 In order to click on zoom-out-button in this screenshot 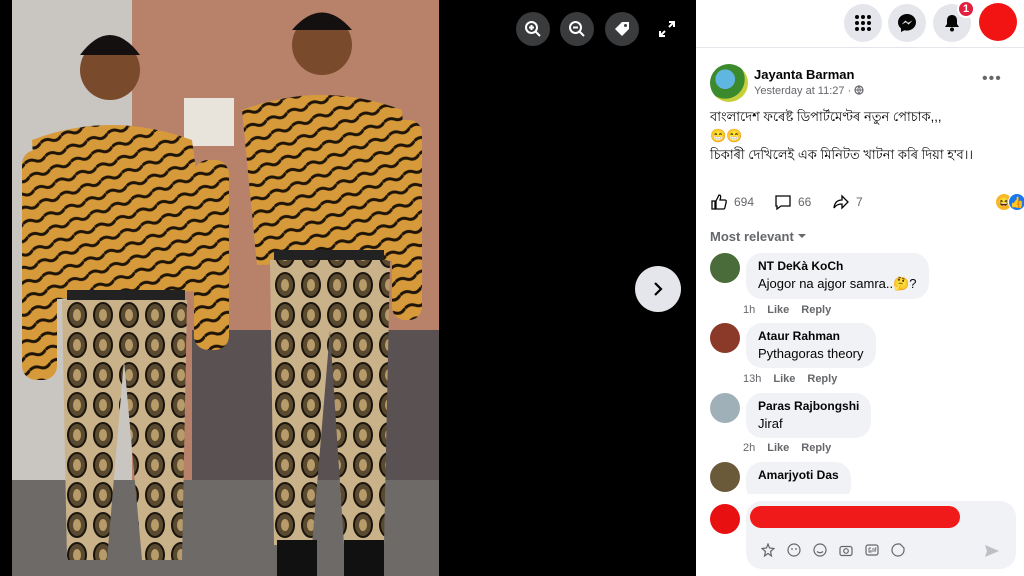, I will do `click(577, 29)`.